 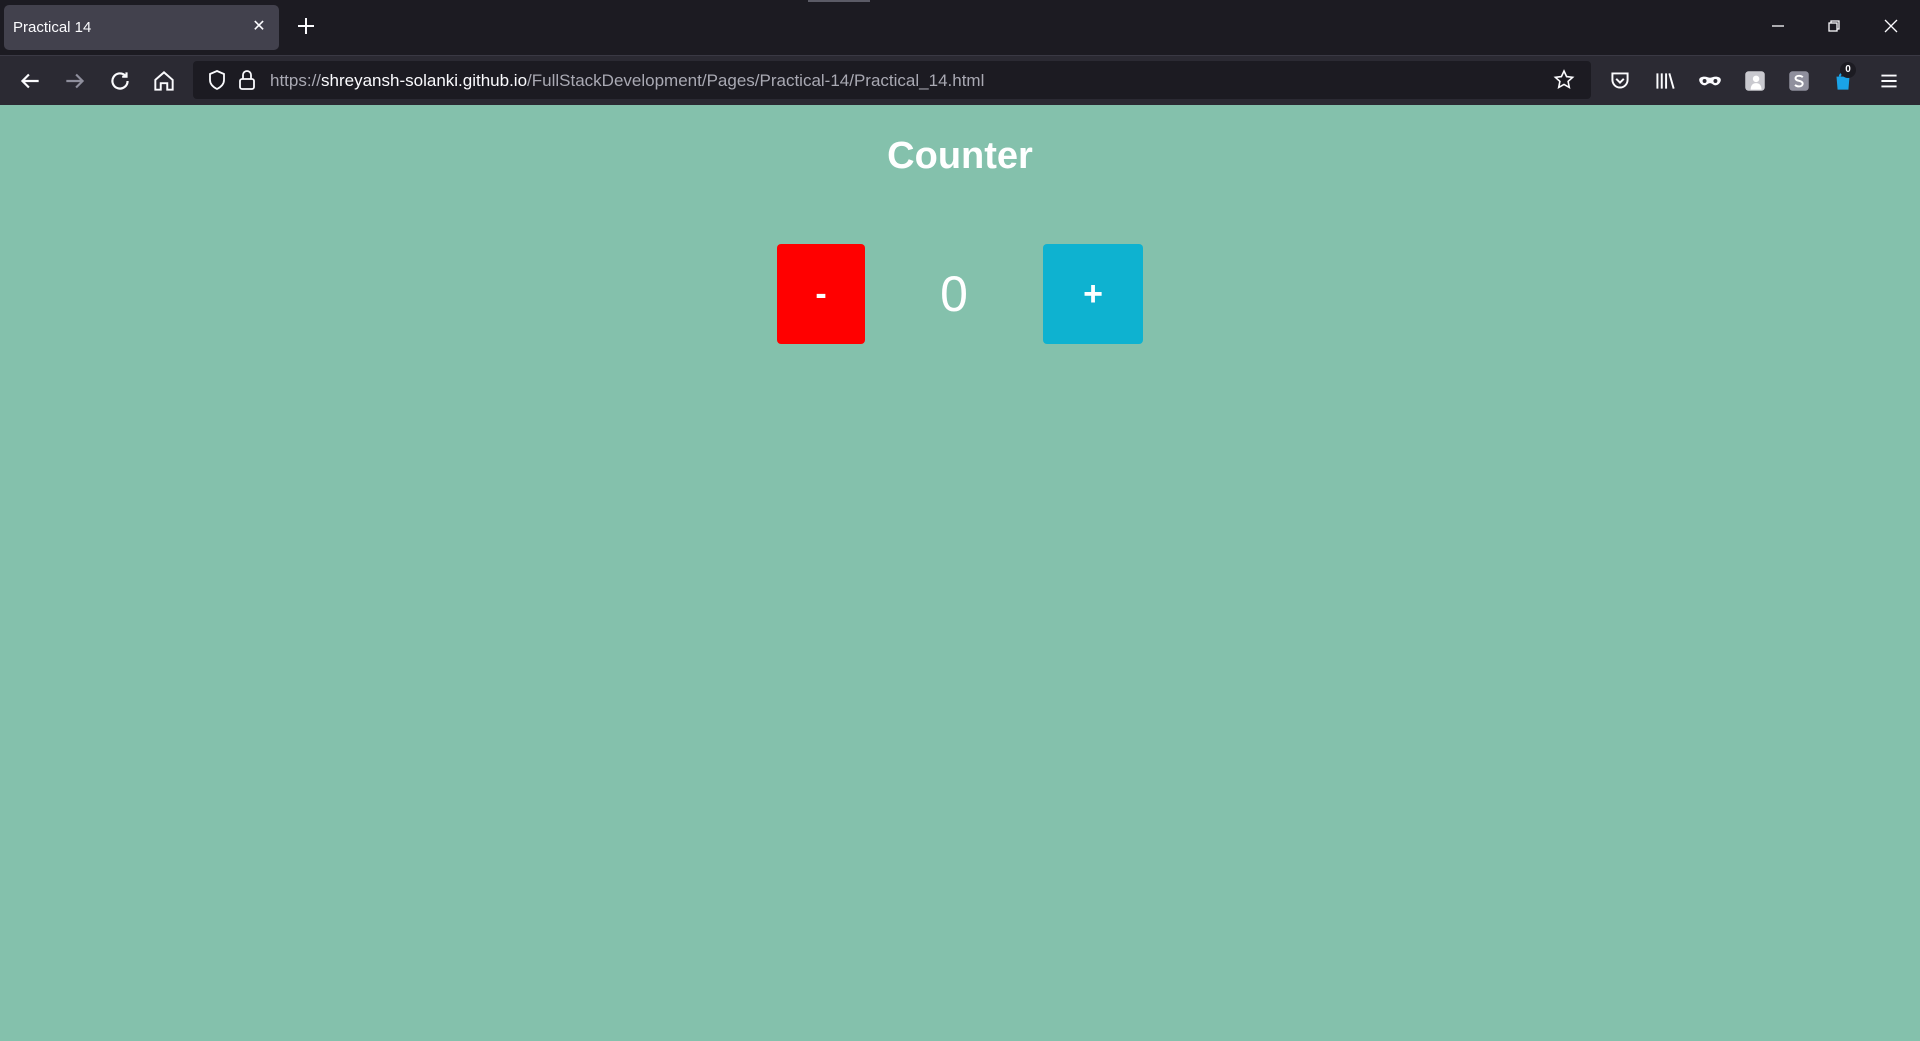 What do you see at coordinates (296, 80) in the screenshot?
I see `url-scheme: https://` at bounding box center [296, 80].